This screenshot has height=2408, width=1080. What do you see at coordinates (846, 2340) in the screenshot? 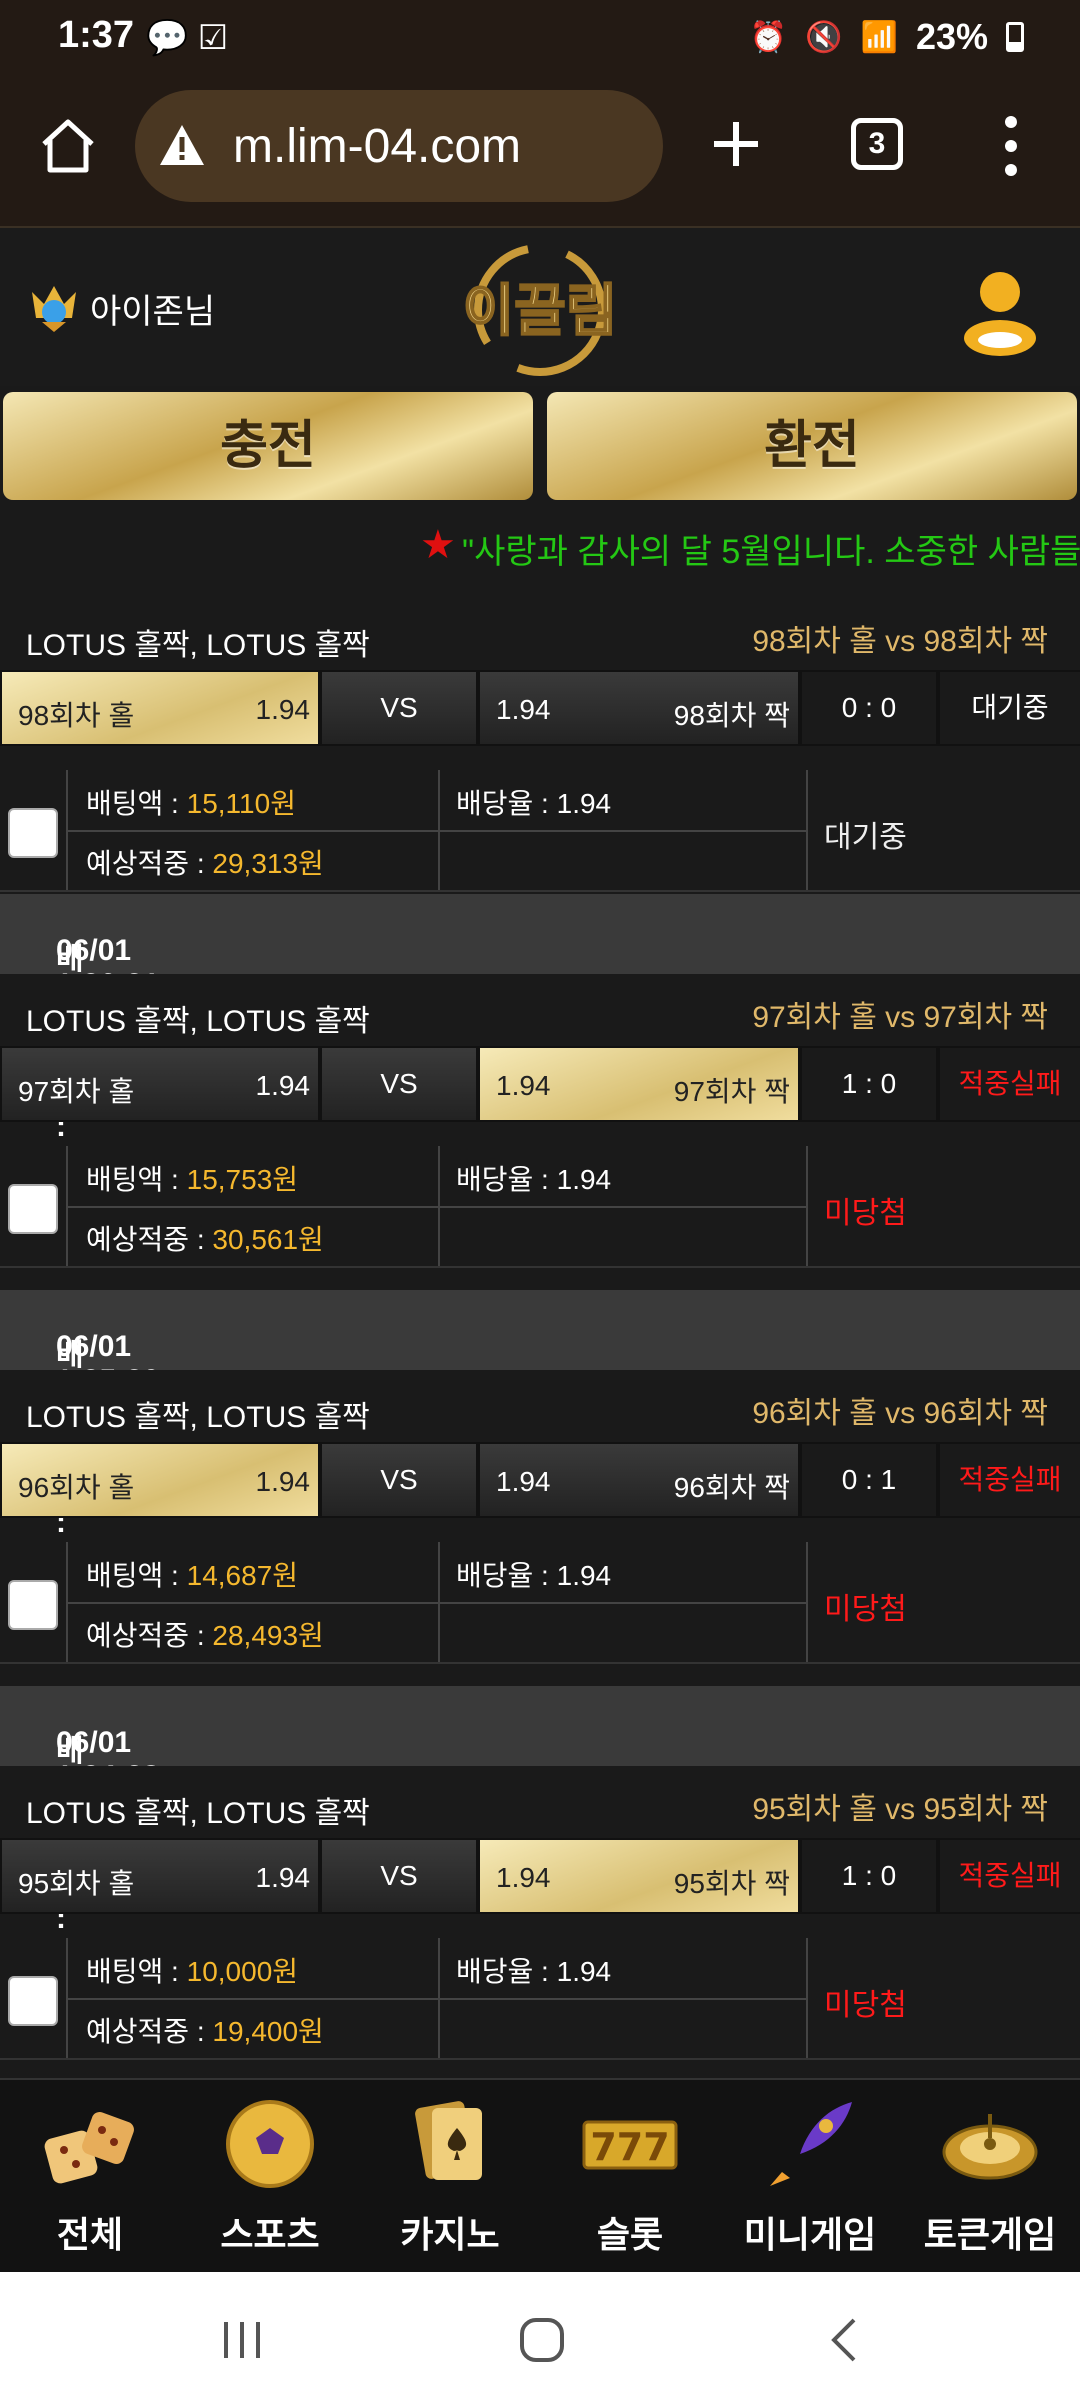
I see `back-icon` at bounding box center [846, 2340].